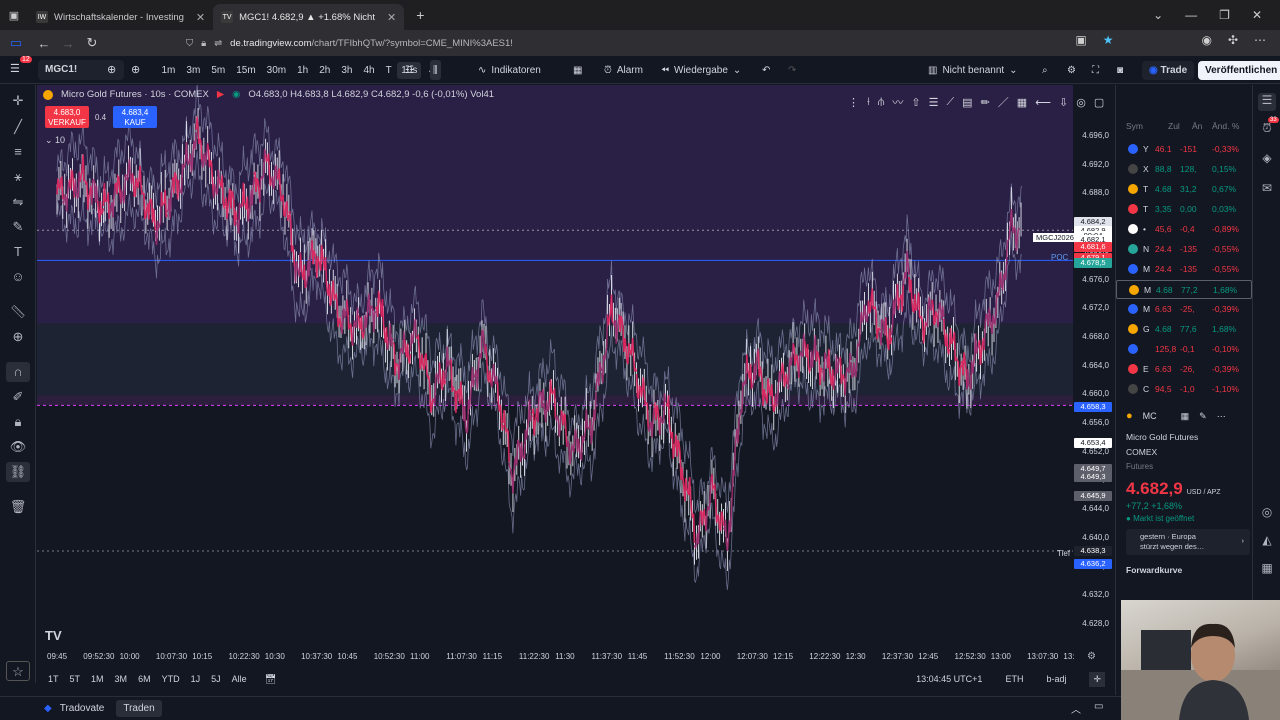 This screenshot has height=720, width=1280. Describe the element at coordinates (121, 679) in the screenshot. I see `range-3M: 3M` at that location.